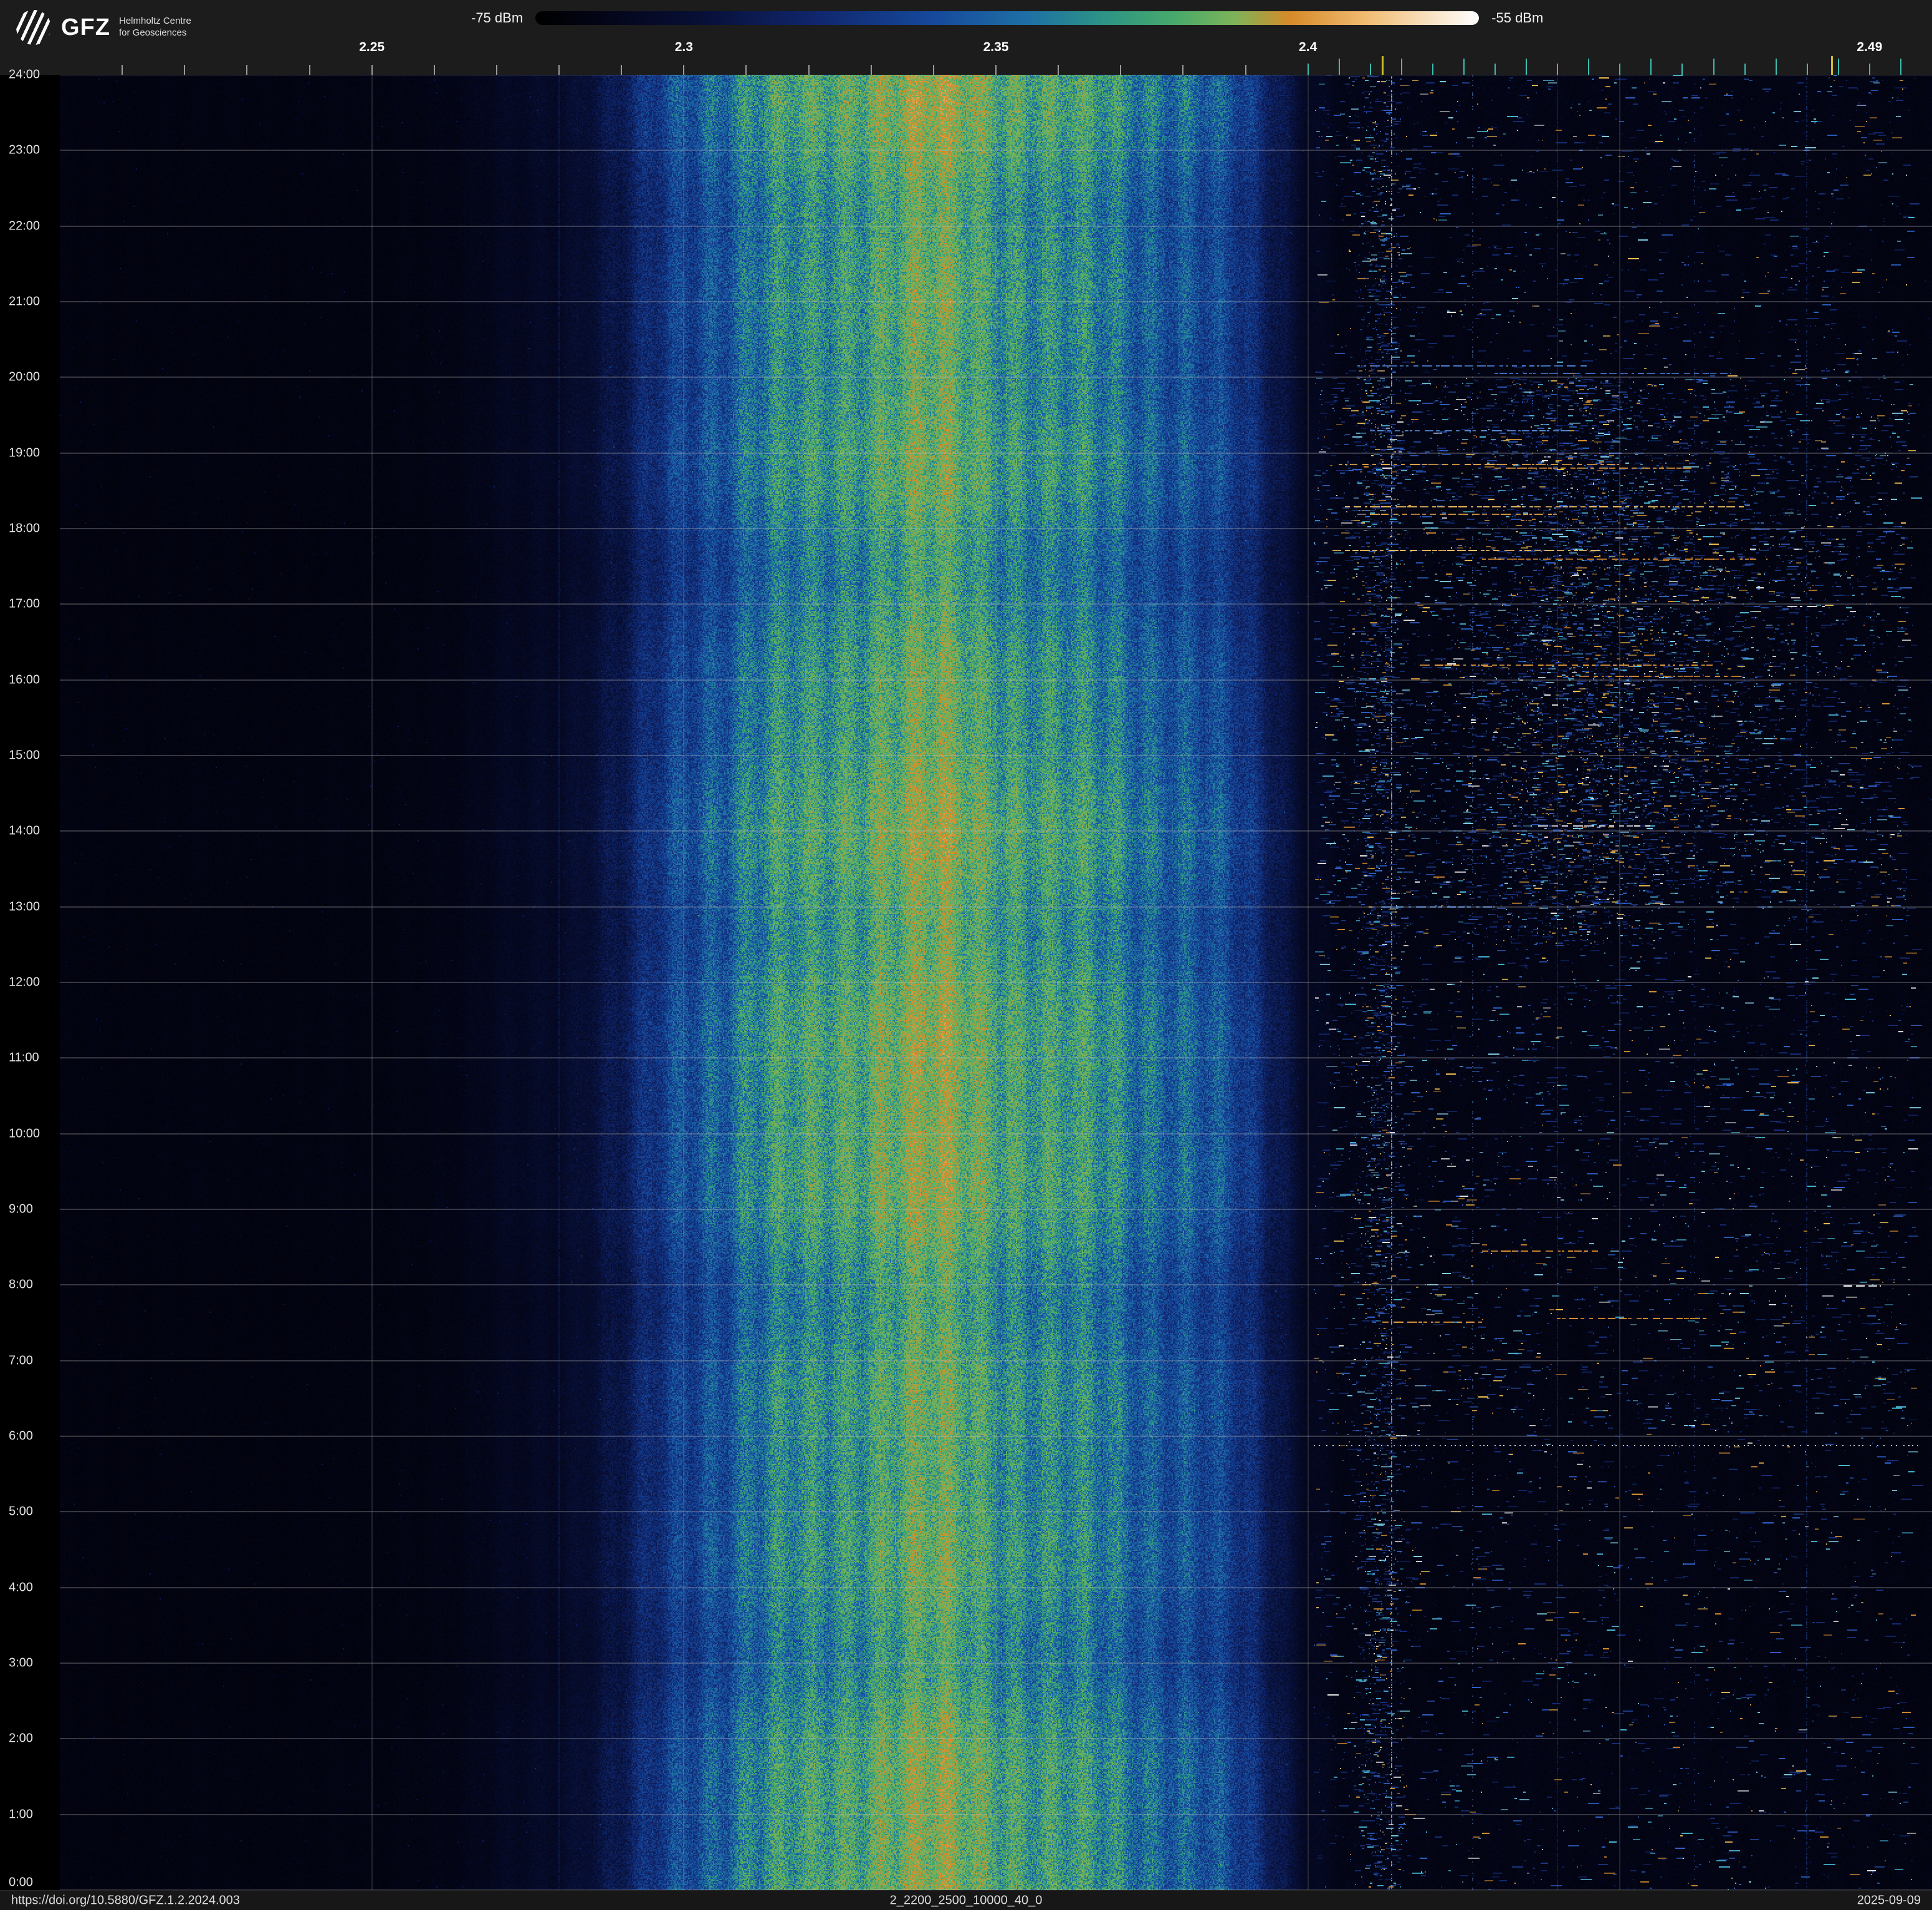 This screenshot has height=1910, width=1932. I want to click on time-label: 22:00, so click(25, 226).